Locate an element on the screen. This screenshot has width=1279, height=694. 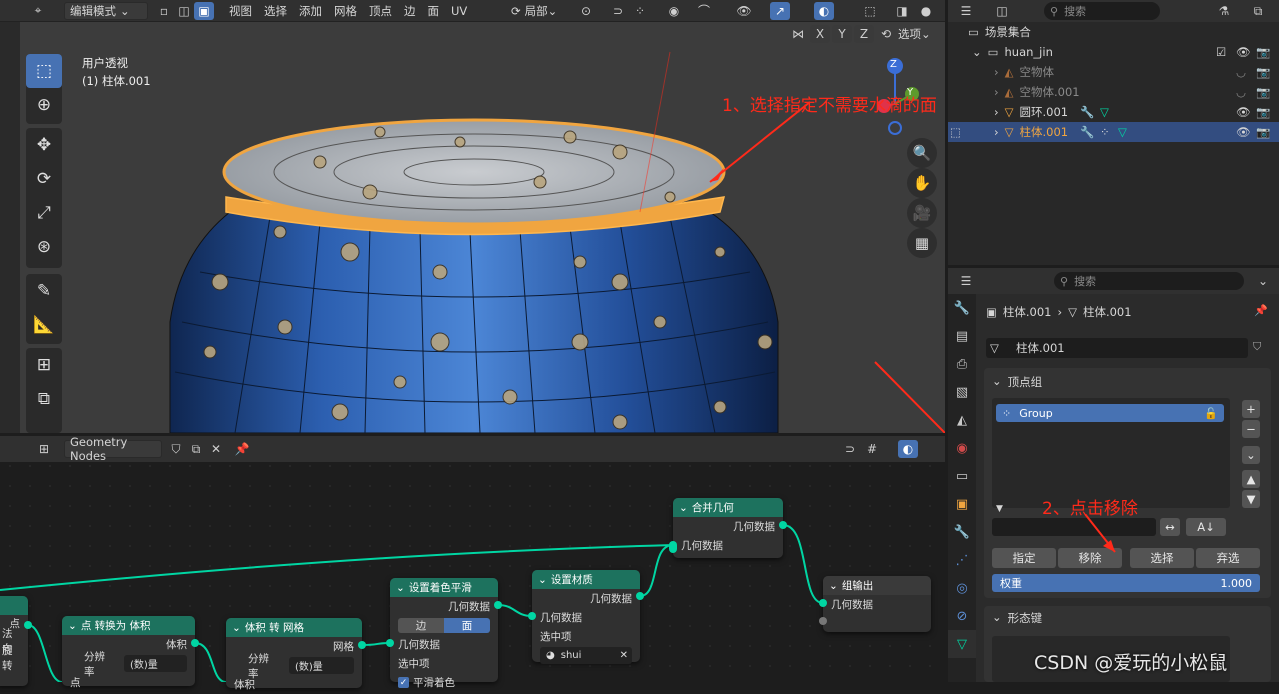
perspective-button: ▦ is located at coordinates (922, 243).